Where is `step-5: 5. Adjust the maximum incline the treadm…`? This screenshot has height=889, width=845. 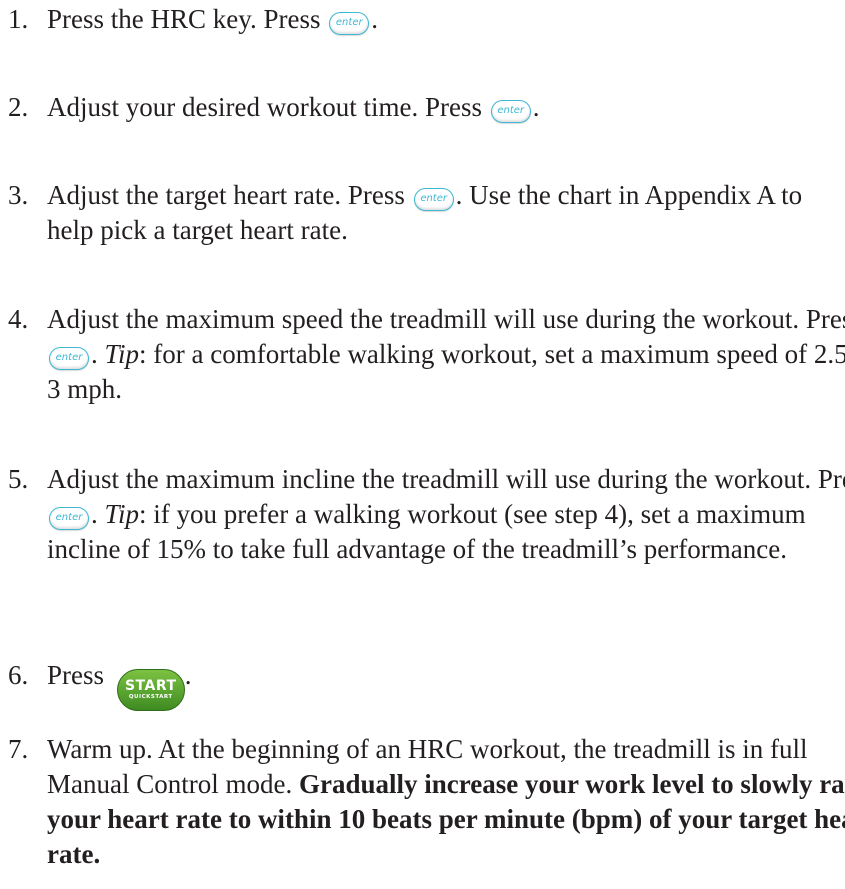
step-5: 5. Adjust the maximum incline the treadm… is located at coordinates (426, 514).